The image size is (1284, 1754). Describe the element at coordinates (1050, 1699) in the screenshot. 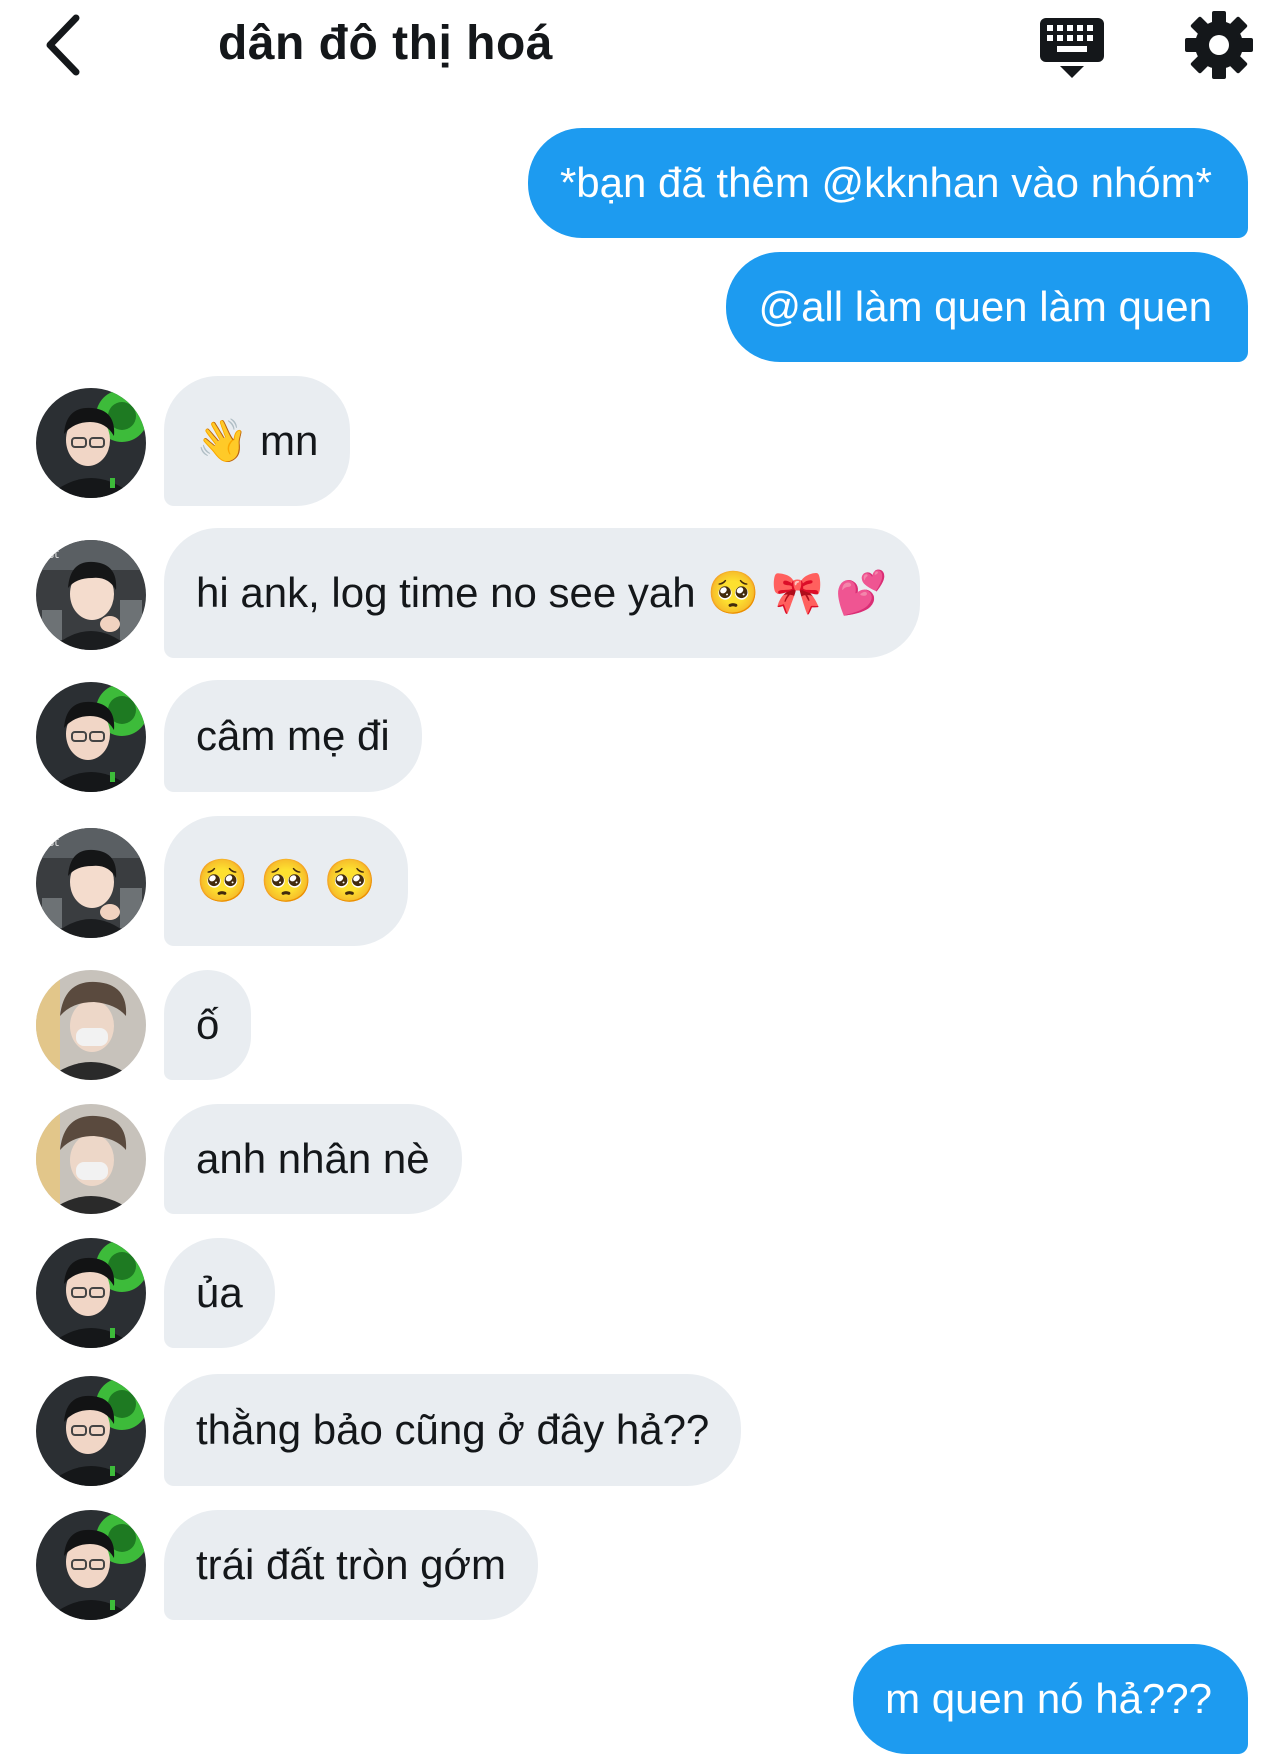

I see `outgoing-message: m quen nó hả???` at that location.